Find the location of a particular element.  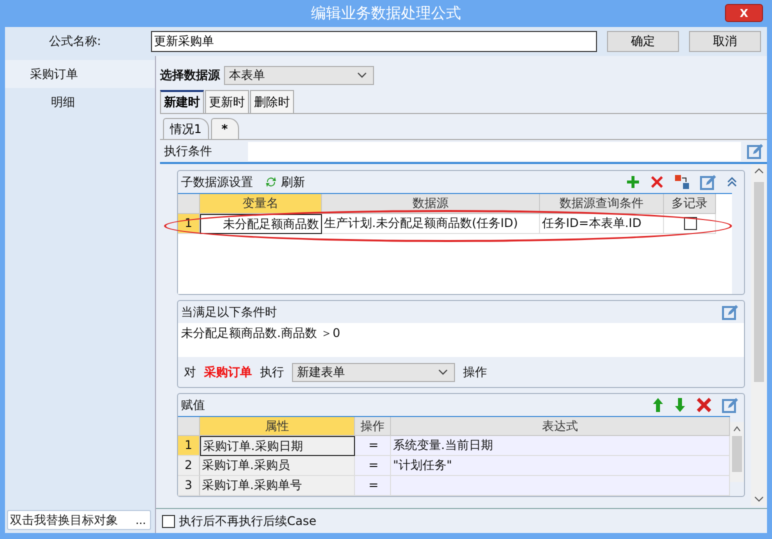

row-number: 2 is located at coordinates (189, 466).